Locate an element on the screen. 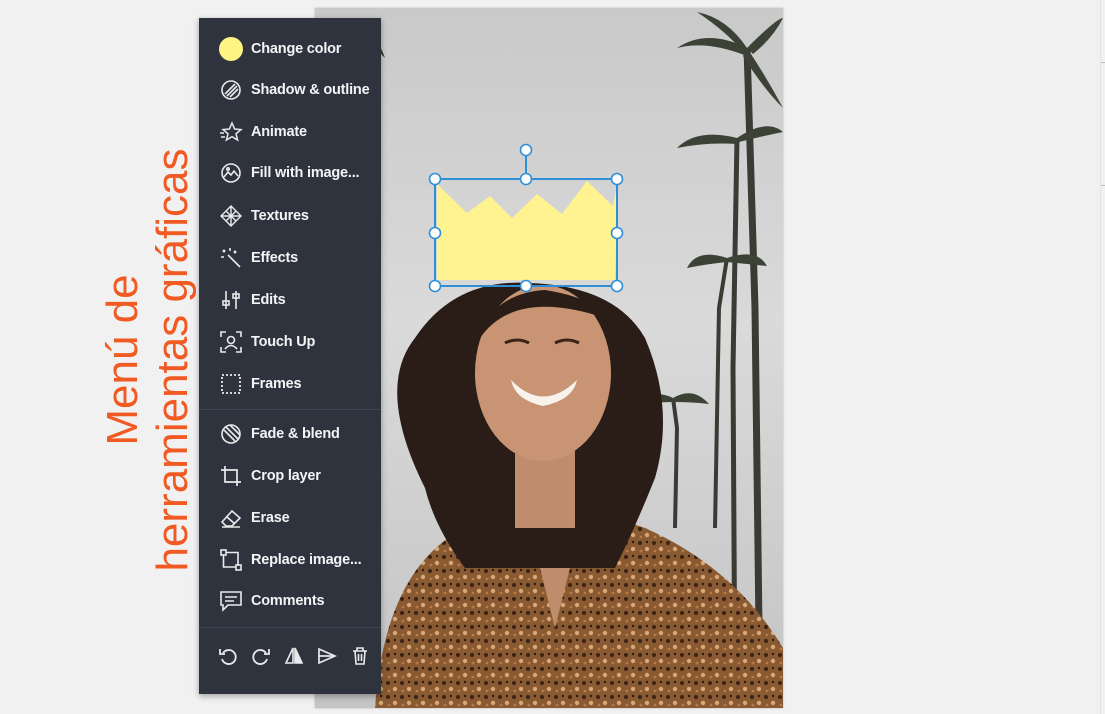 This screenshot has height=714, width=1105. menu-item-shadow-outline: Shadow & outline is located at coordinates (290, 90).